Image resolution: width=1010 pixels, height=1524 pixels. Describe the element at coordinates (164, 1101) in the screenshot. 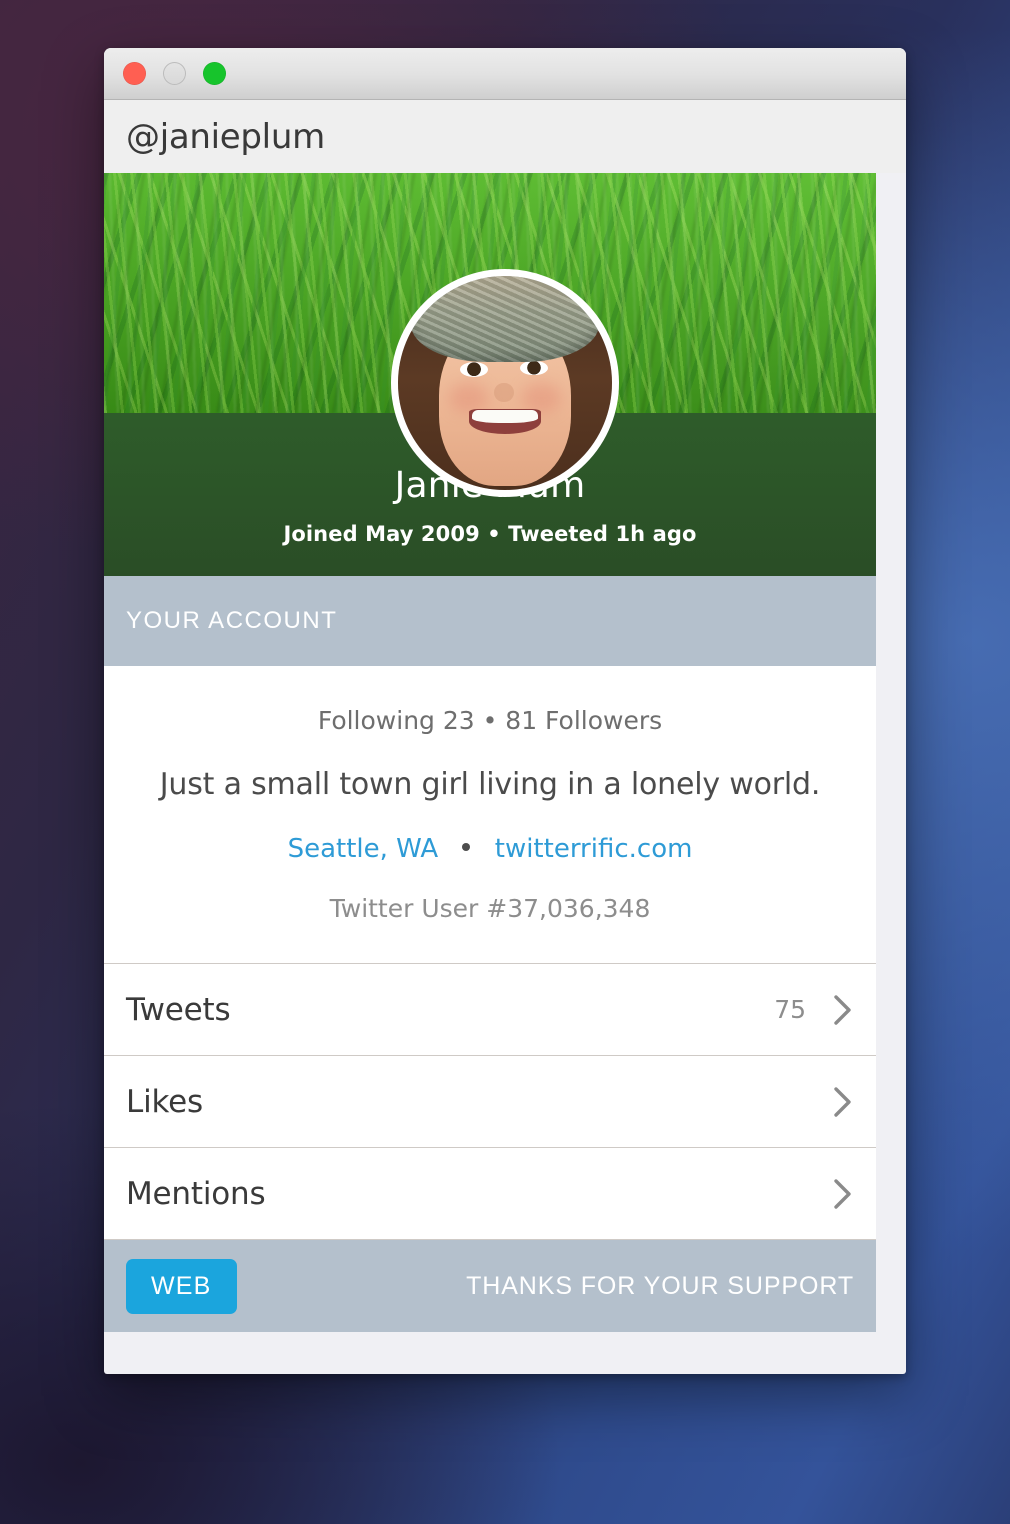

I see `row-label: Likes` at that location.